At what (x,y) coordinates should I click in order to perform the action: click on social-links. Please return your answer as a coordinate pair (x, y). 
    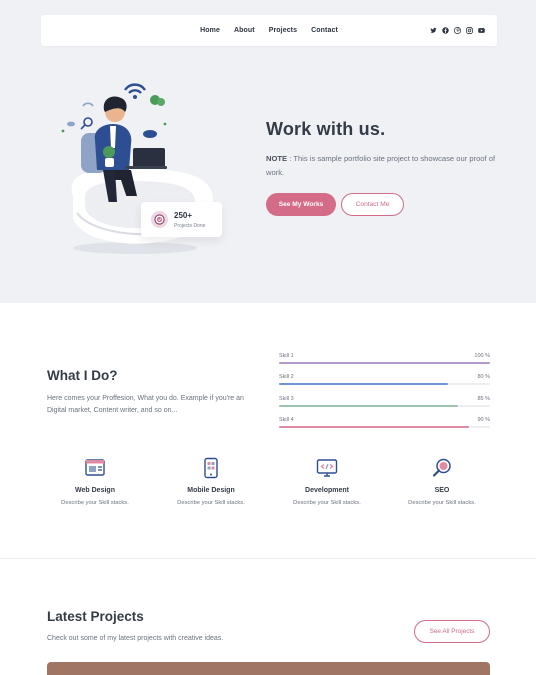
    Looking at the image, I should click on (457, 30).